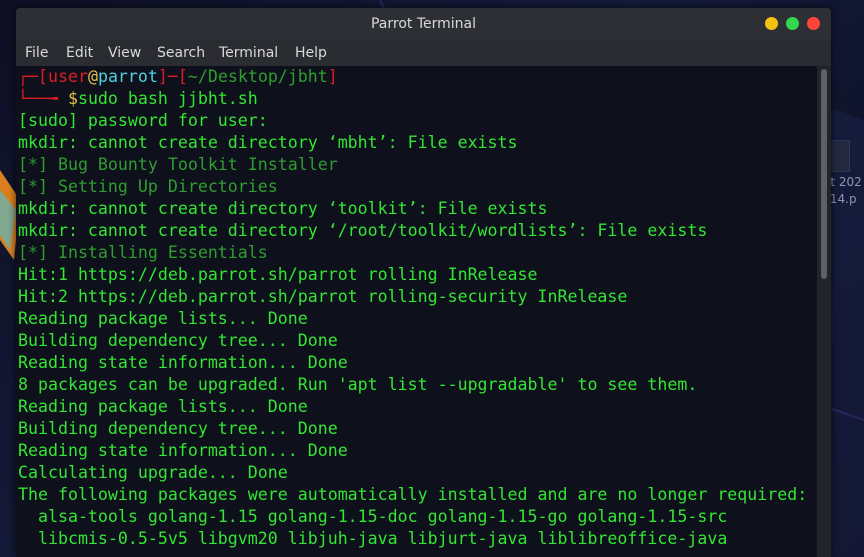 This screenshot has width=864, height=557. What do you see at coordinates (824, 174) in the screenshot?
I see `scrollbar-thumb` at bounding box center [824, 174].